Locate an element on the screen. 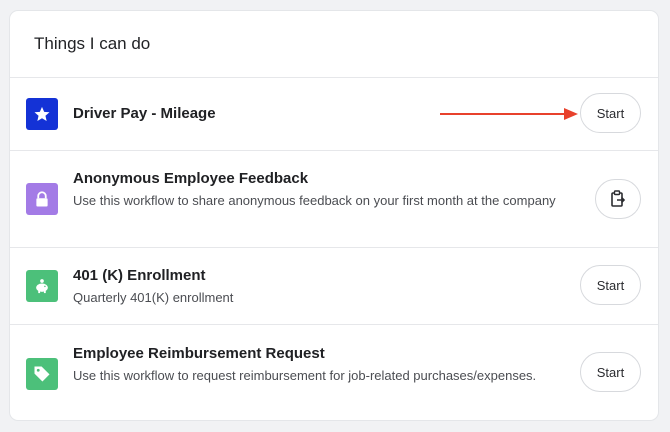  list-item-title: Anonymous Employee Feedback is located at coordinates (191, 178).